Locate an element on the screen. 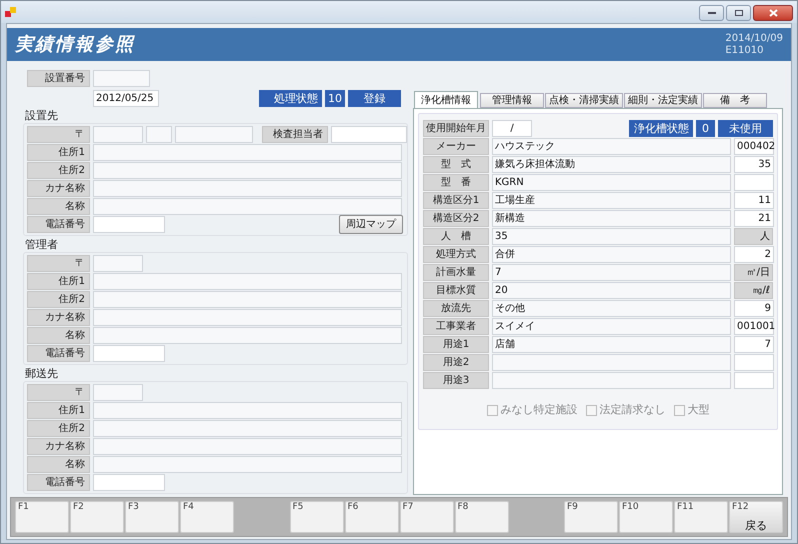  screen-title: 実績情報参照 is located at coordinates (75, 45).